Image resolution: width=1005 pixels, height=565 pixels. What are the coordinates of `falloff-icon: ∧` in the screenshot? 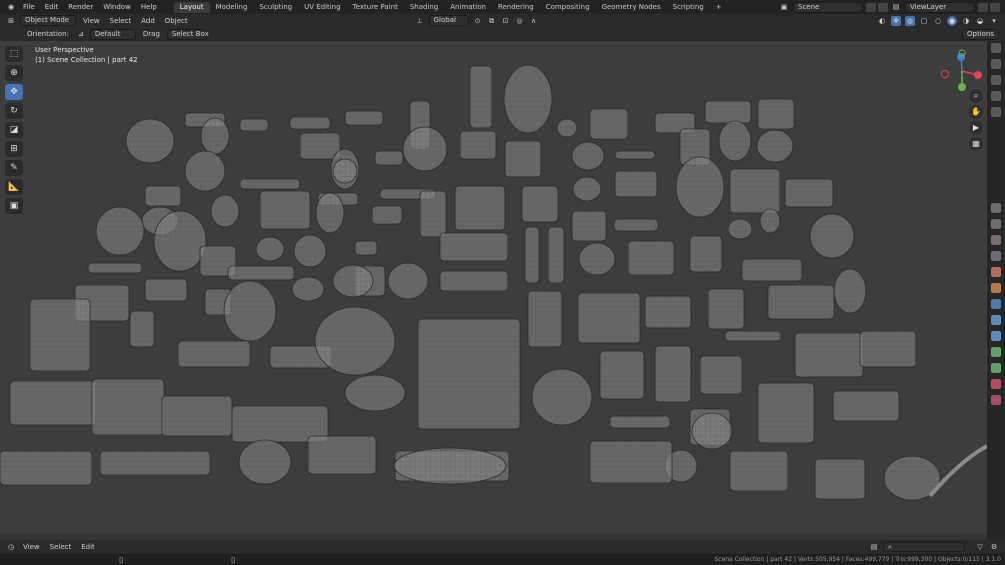 It's located at (534, 21).